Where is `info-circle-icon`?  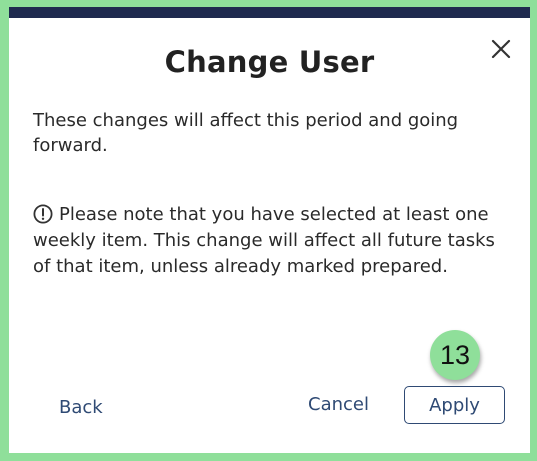
info-circle-icon is located at coordinates (43, 214).